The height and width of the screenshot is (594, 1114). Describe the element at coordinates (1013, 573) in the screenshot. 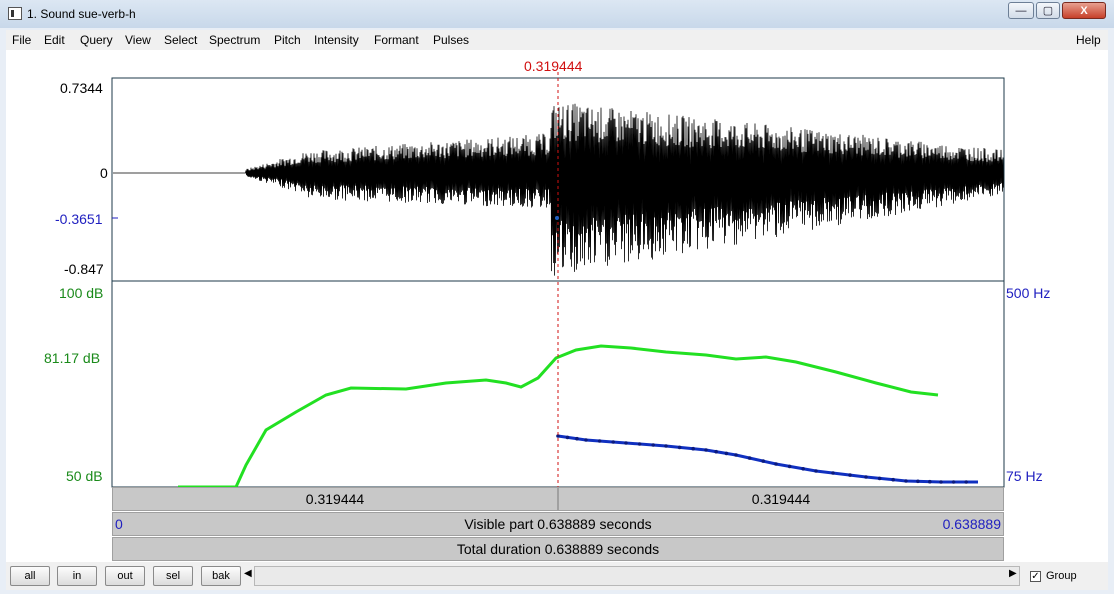

I see `scroll-right-arrow-icon: ▶` at that location.